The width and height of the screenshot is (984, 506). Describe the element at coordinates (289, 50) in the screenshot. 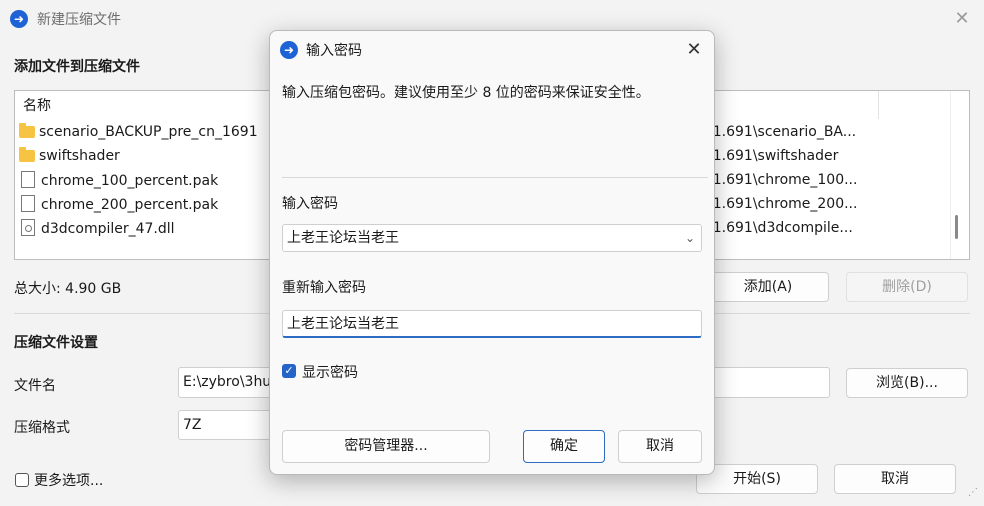

I see `dialog-logo-icon: ➜` at that location.